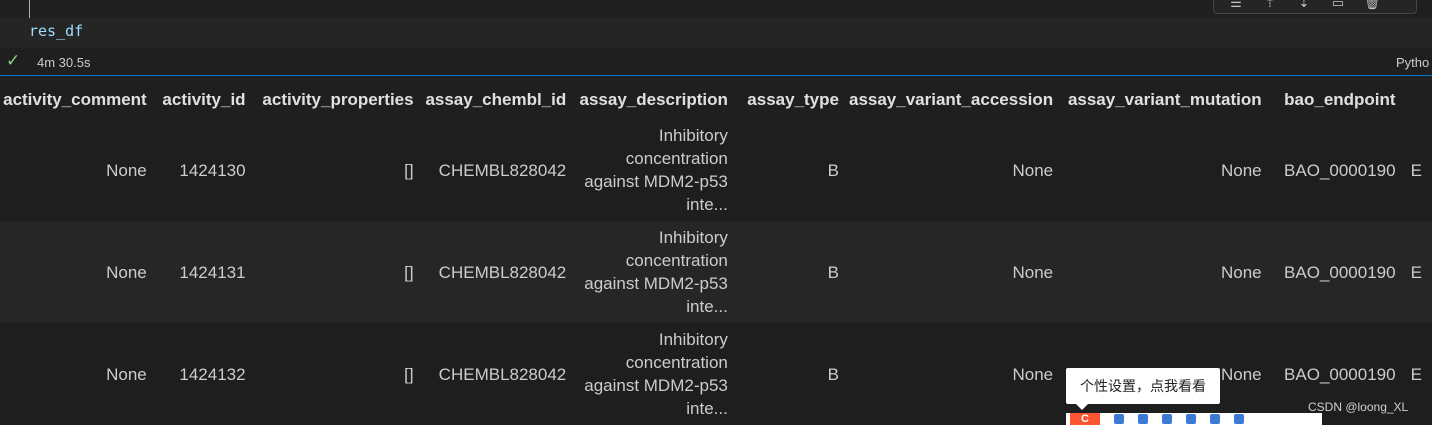 Image resolution: width=1432 pixels, height=425 pixels. I want to click on execute-above-icon: ⇡, so click(1270, 5).